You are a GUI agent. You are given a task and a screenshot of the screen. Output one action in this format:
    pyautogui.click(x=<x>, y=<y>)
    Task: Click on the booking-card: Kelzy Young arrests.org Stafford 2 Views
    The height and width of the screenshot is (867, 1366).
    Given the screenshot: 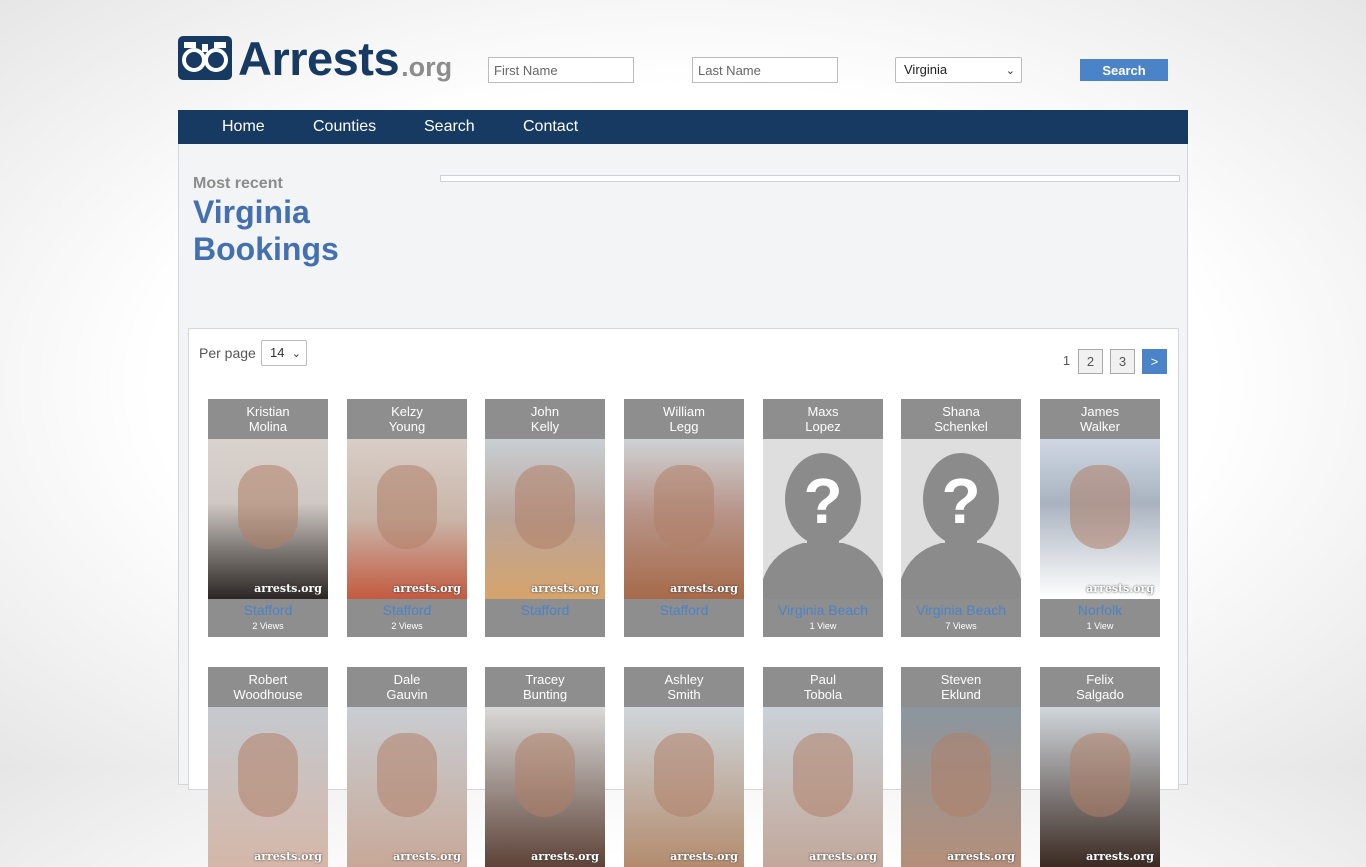 What is the action you would take?
    pyautogui.click(x=407, y=518)
    